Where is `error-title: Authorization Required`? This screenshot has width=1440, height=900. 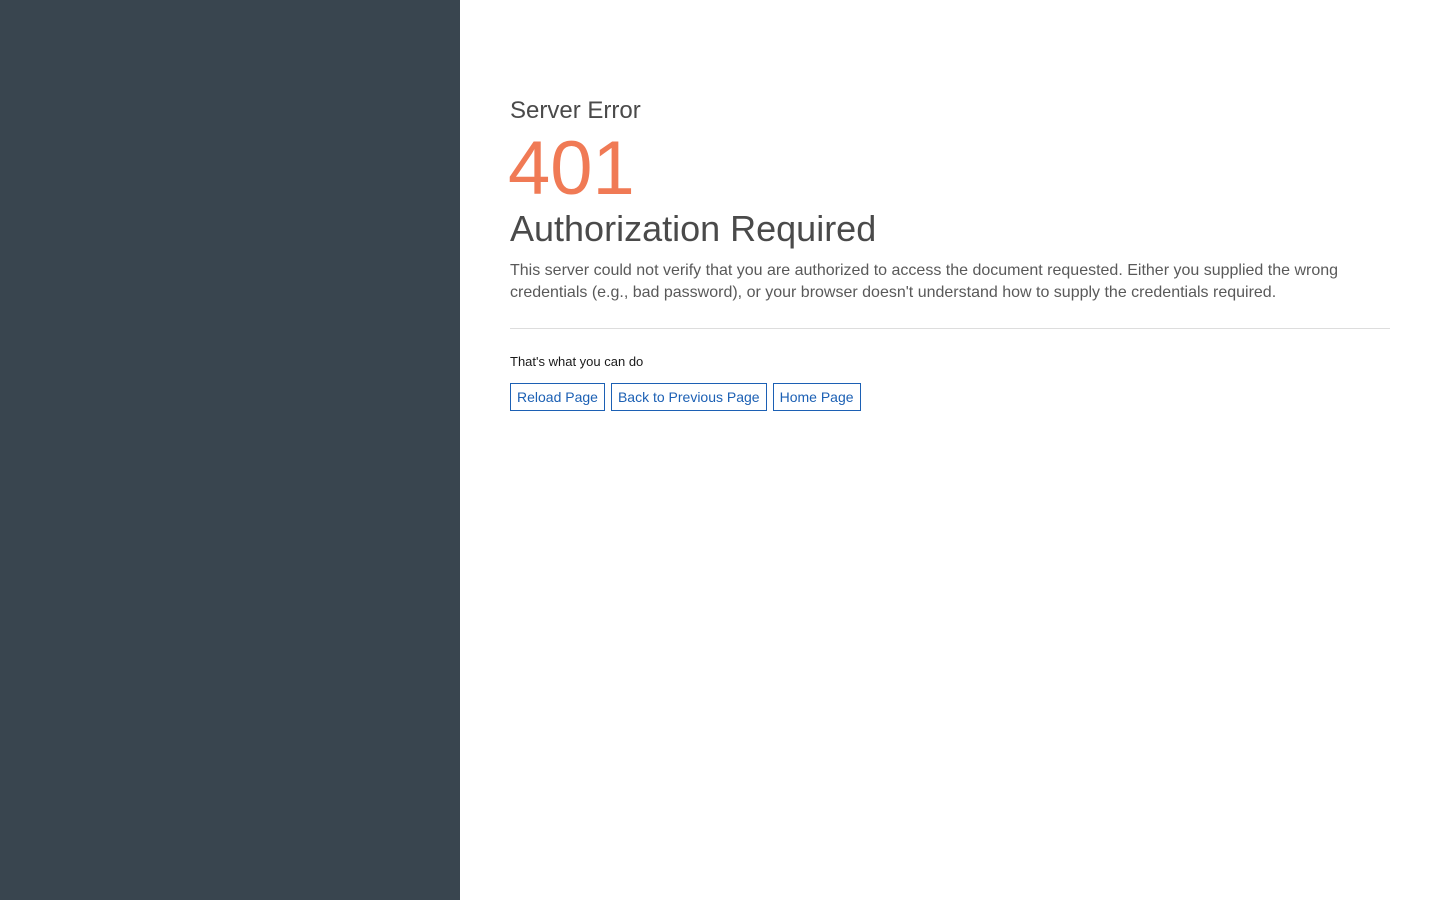
error-title: Authorization Required is located at coordinates (693, 228).